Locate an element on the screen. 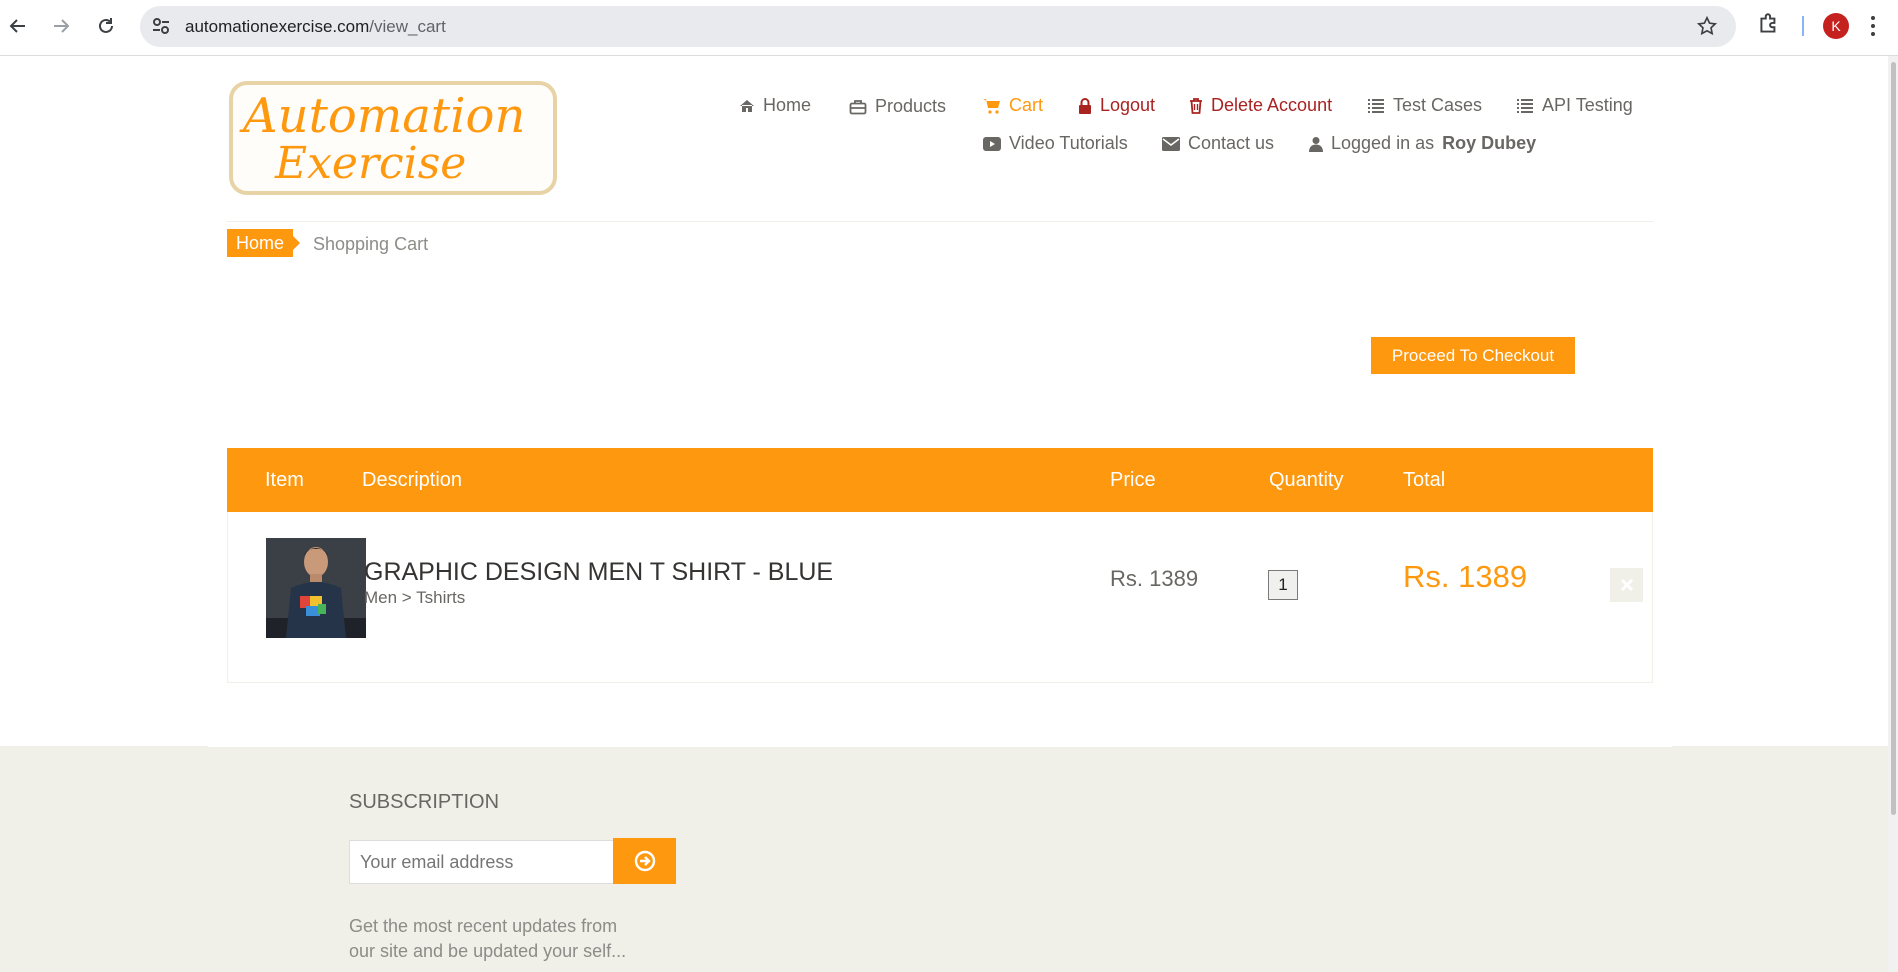  forward-icon is located at coordinates (61, 26).